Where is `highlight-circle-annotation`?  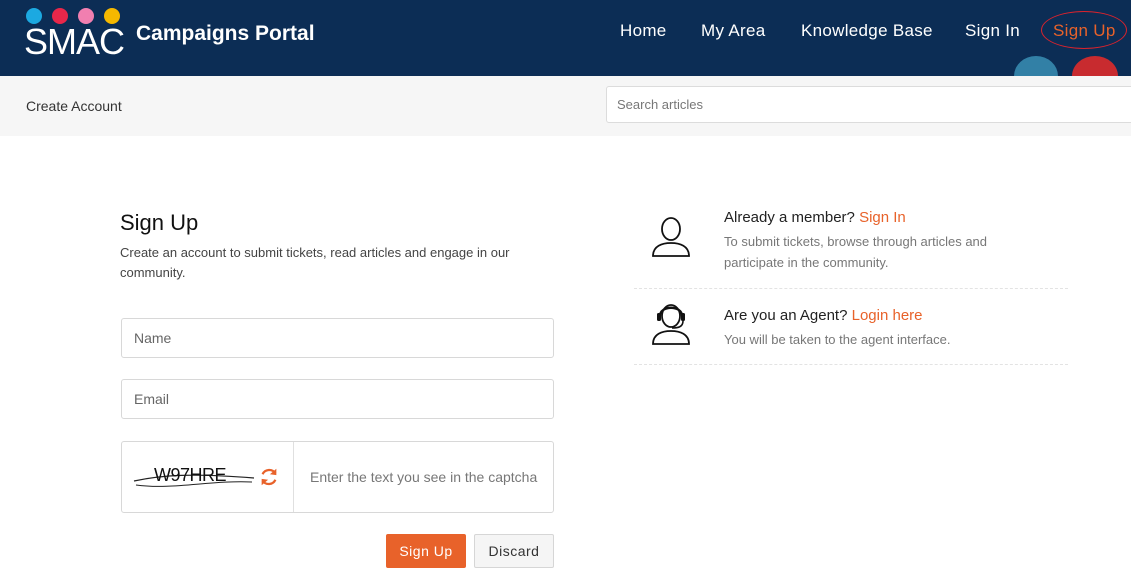
highlight-circle-annotation is located at coordinates (1084, 30).